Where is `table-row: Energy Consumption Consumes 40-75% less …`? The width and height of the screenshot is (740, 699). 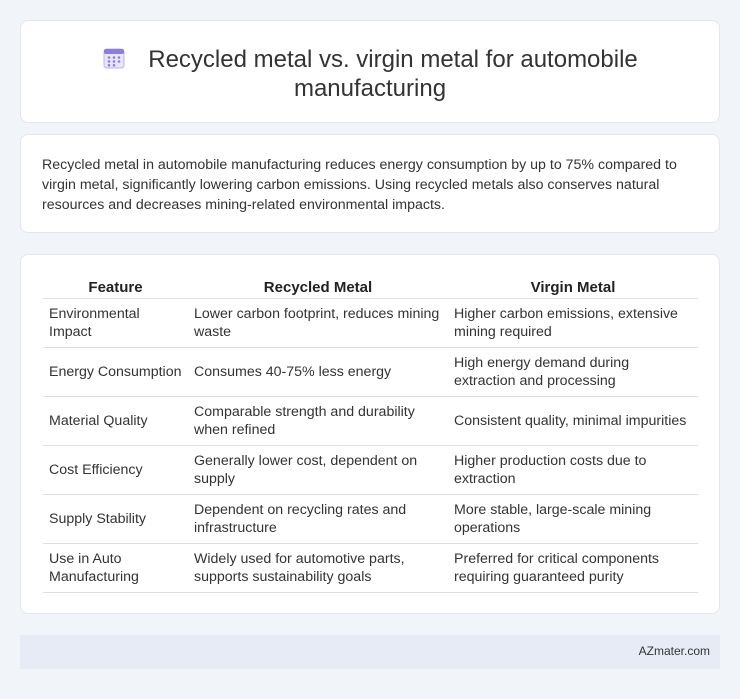 table-row: Energy Consumption Consumes 40-75% less … is located at coordinates (370, 372).